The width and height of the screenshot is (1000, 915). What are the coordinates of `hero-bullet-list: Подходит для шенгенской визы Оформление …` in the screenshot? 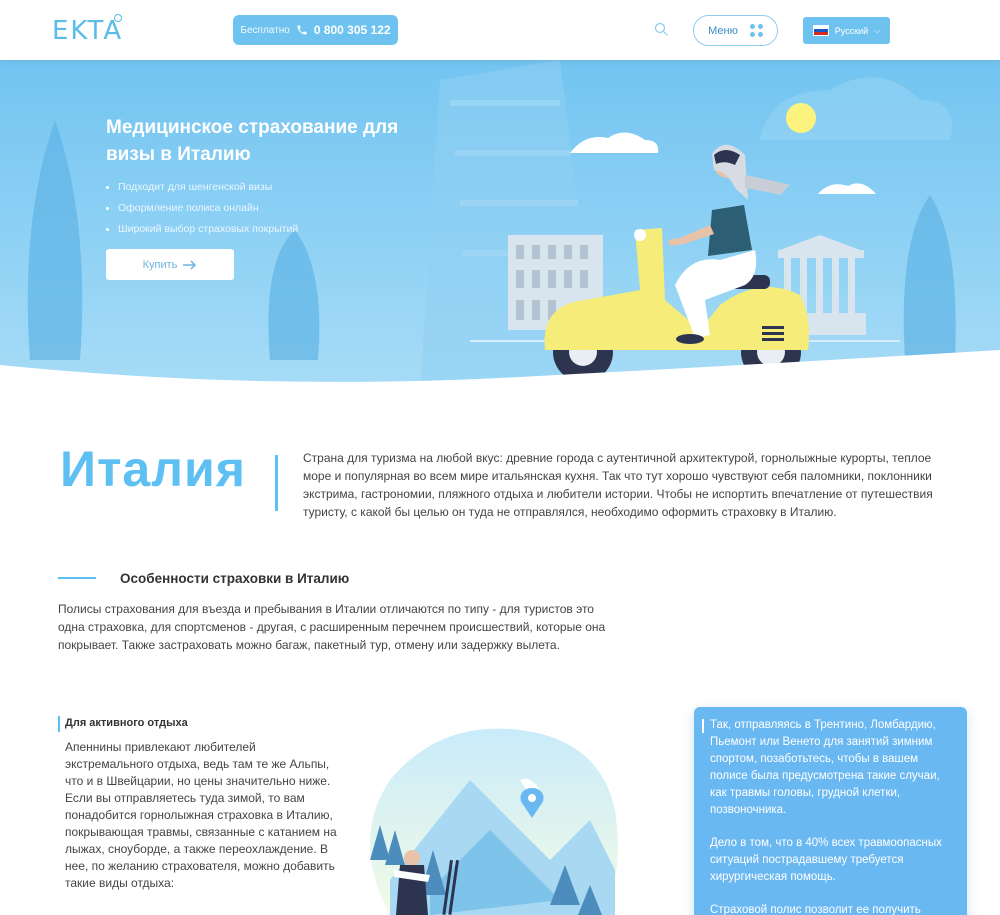 It's located at (202, 212).